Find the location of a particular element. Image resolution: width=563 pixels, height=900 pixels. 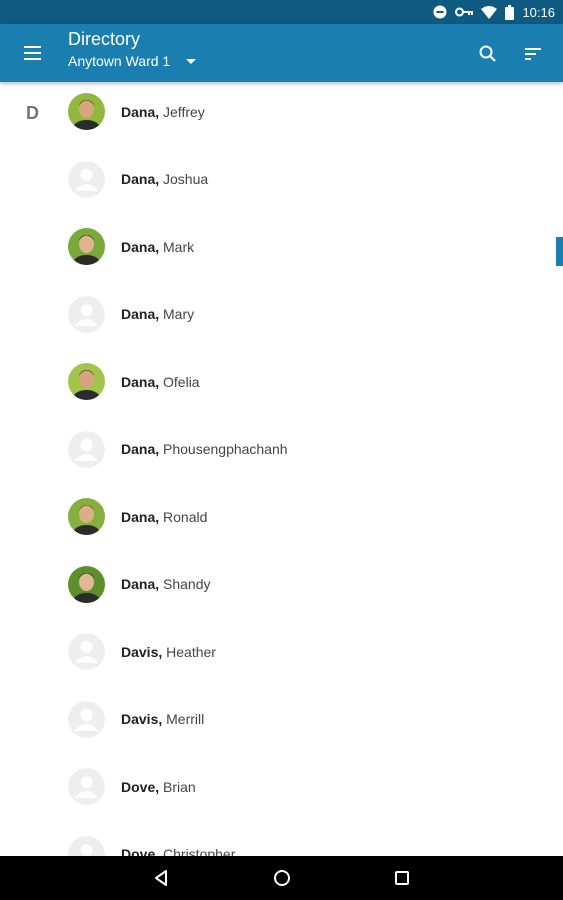

unit-selector: Anytown Ward 1 is located at coordinates (132, 61).